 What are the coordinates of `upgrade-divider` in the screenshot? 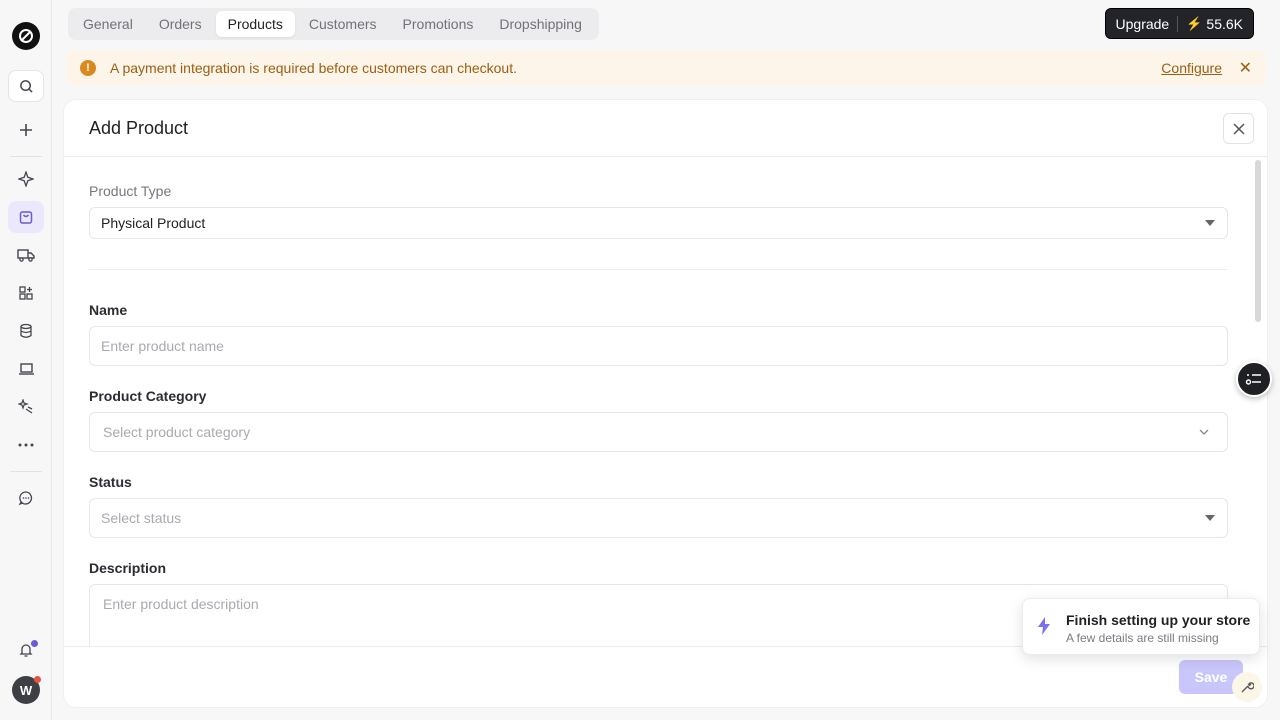 It's located at (1178, 23).